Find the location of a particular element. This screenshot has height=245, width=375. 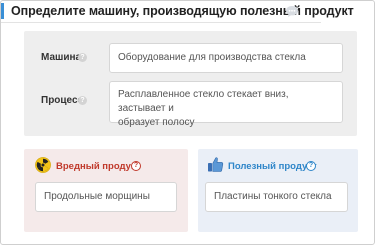

harmful-product-input: Продольные морщины is located at coordinates (106, 197).